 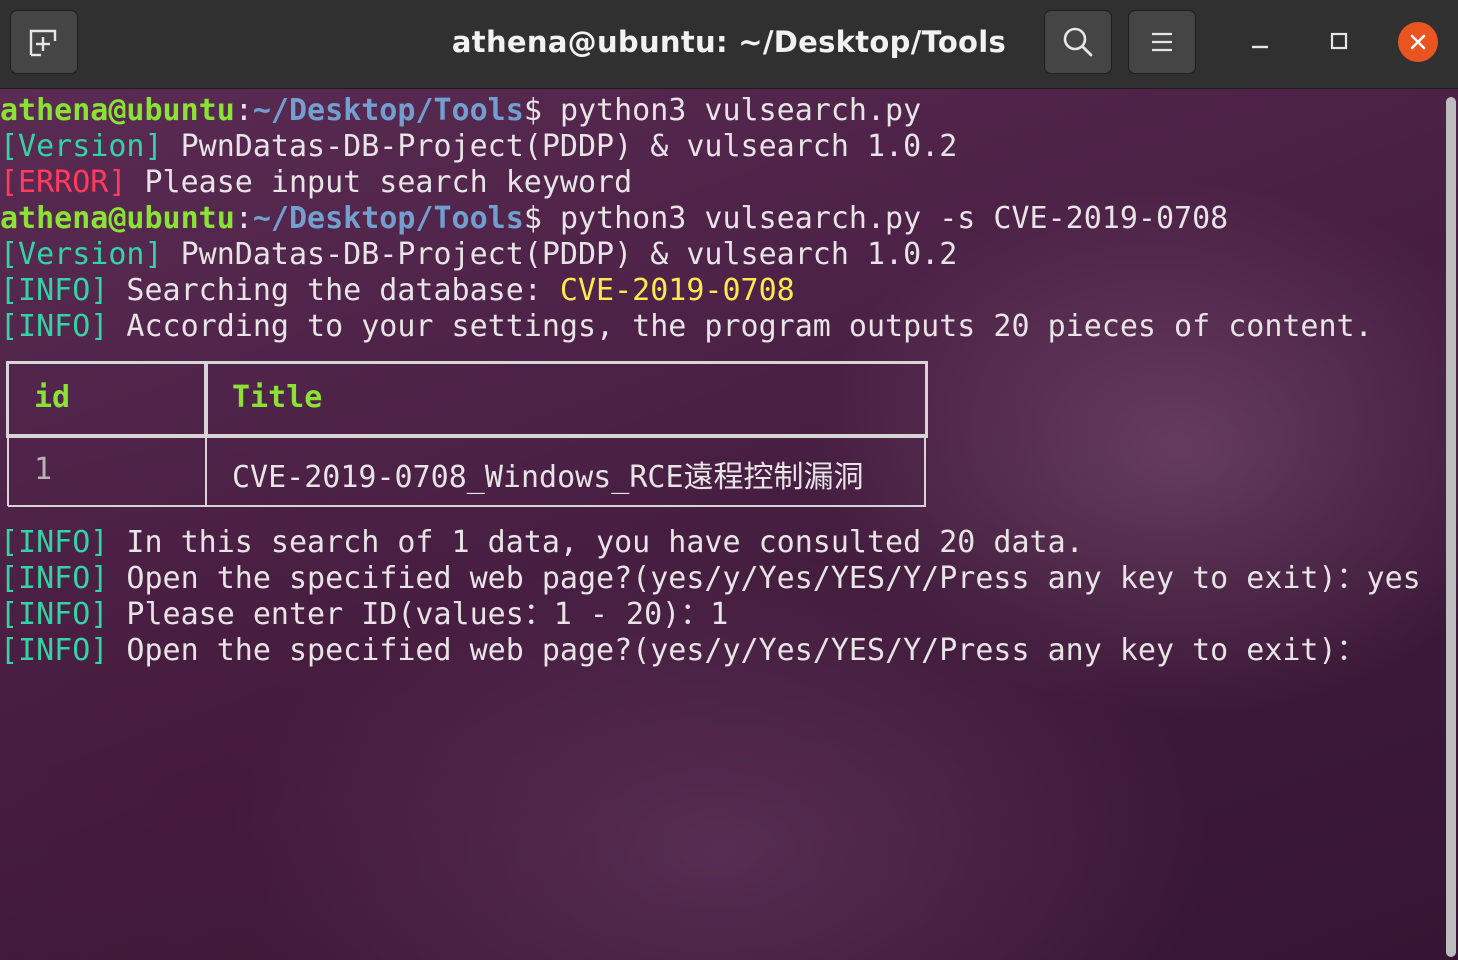 I want to click on command-text: python3 vulsearch.py, so click(x=740, y=110).